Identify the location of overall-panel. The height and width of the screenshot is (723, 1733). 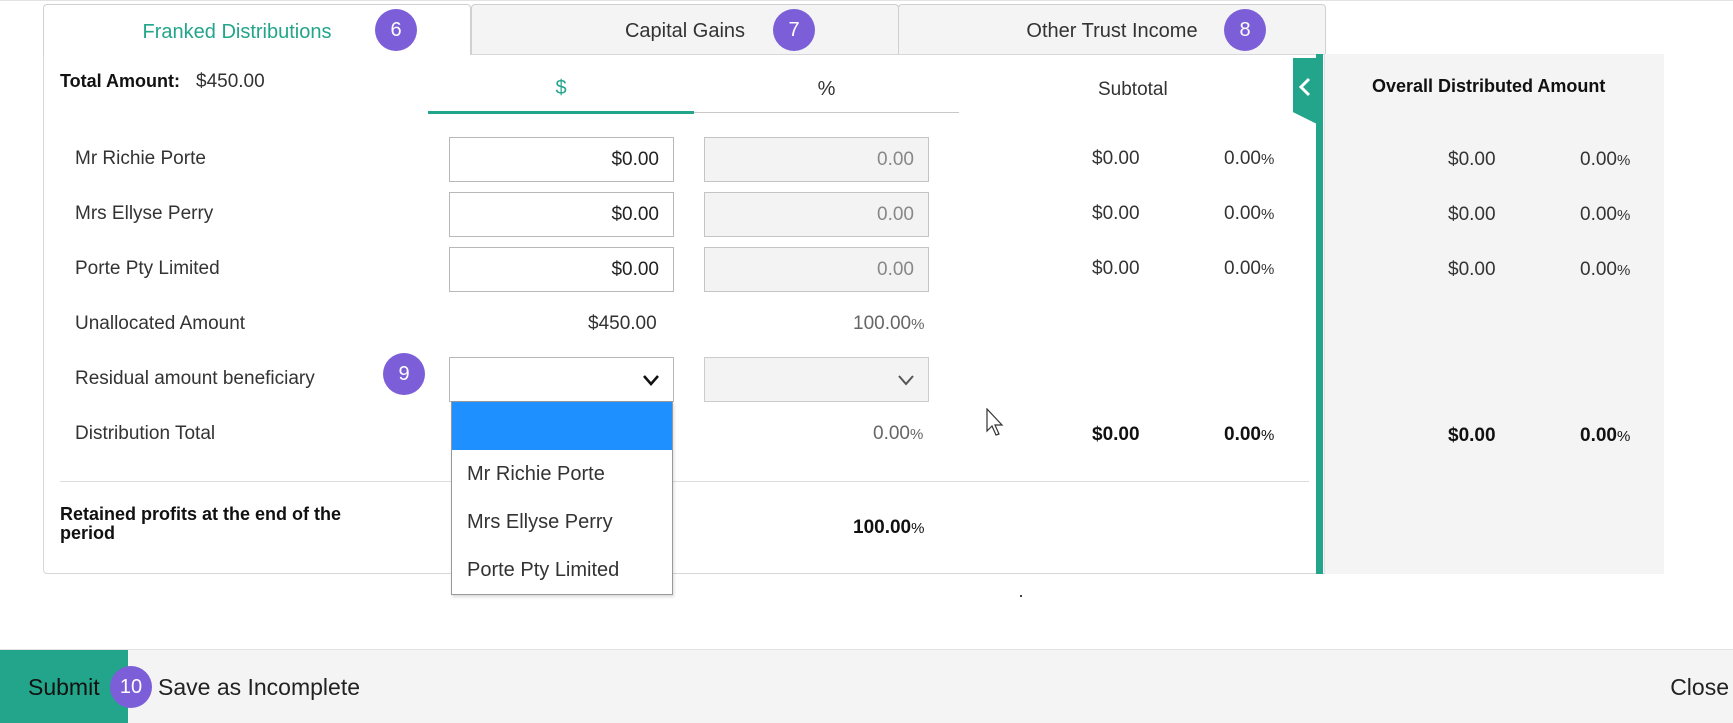
(1494, 314).